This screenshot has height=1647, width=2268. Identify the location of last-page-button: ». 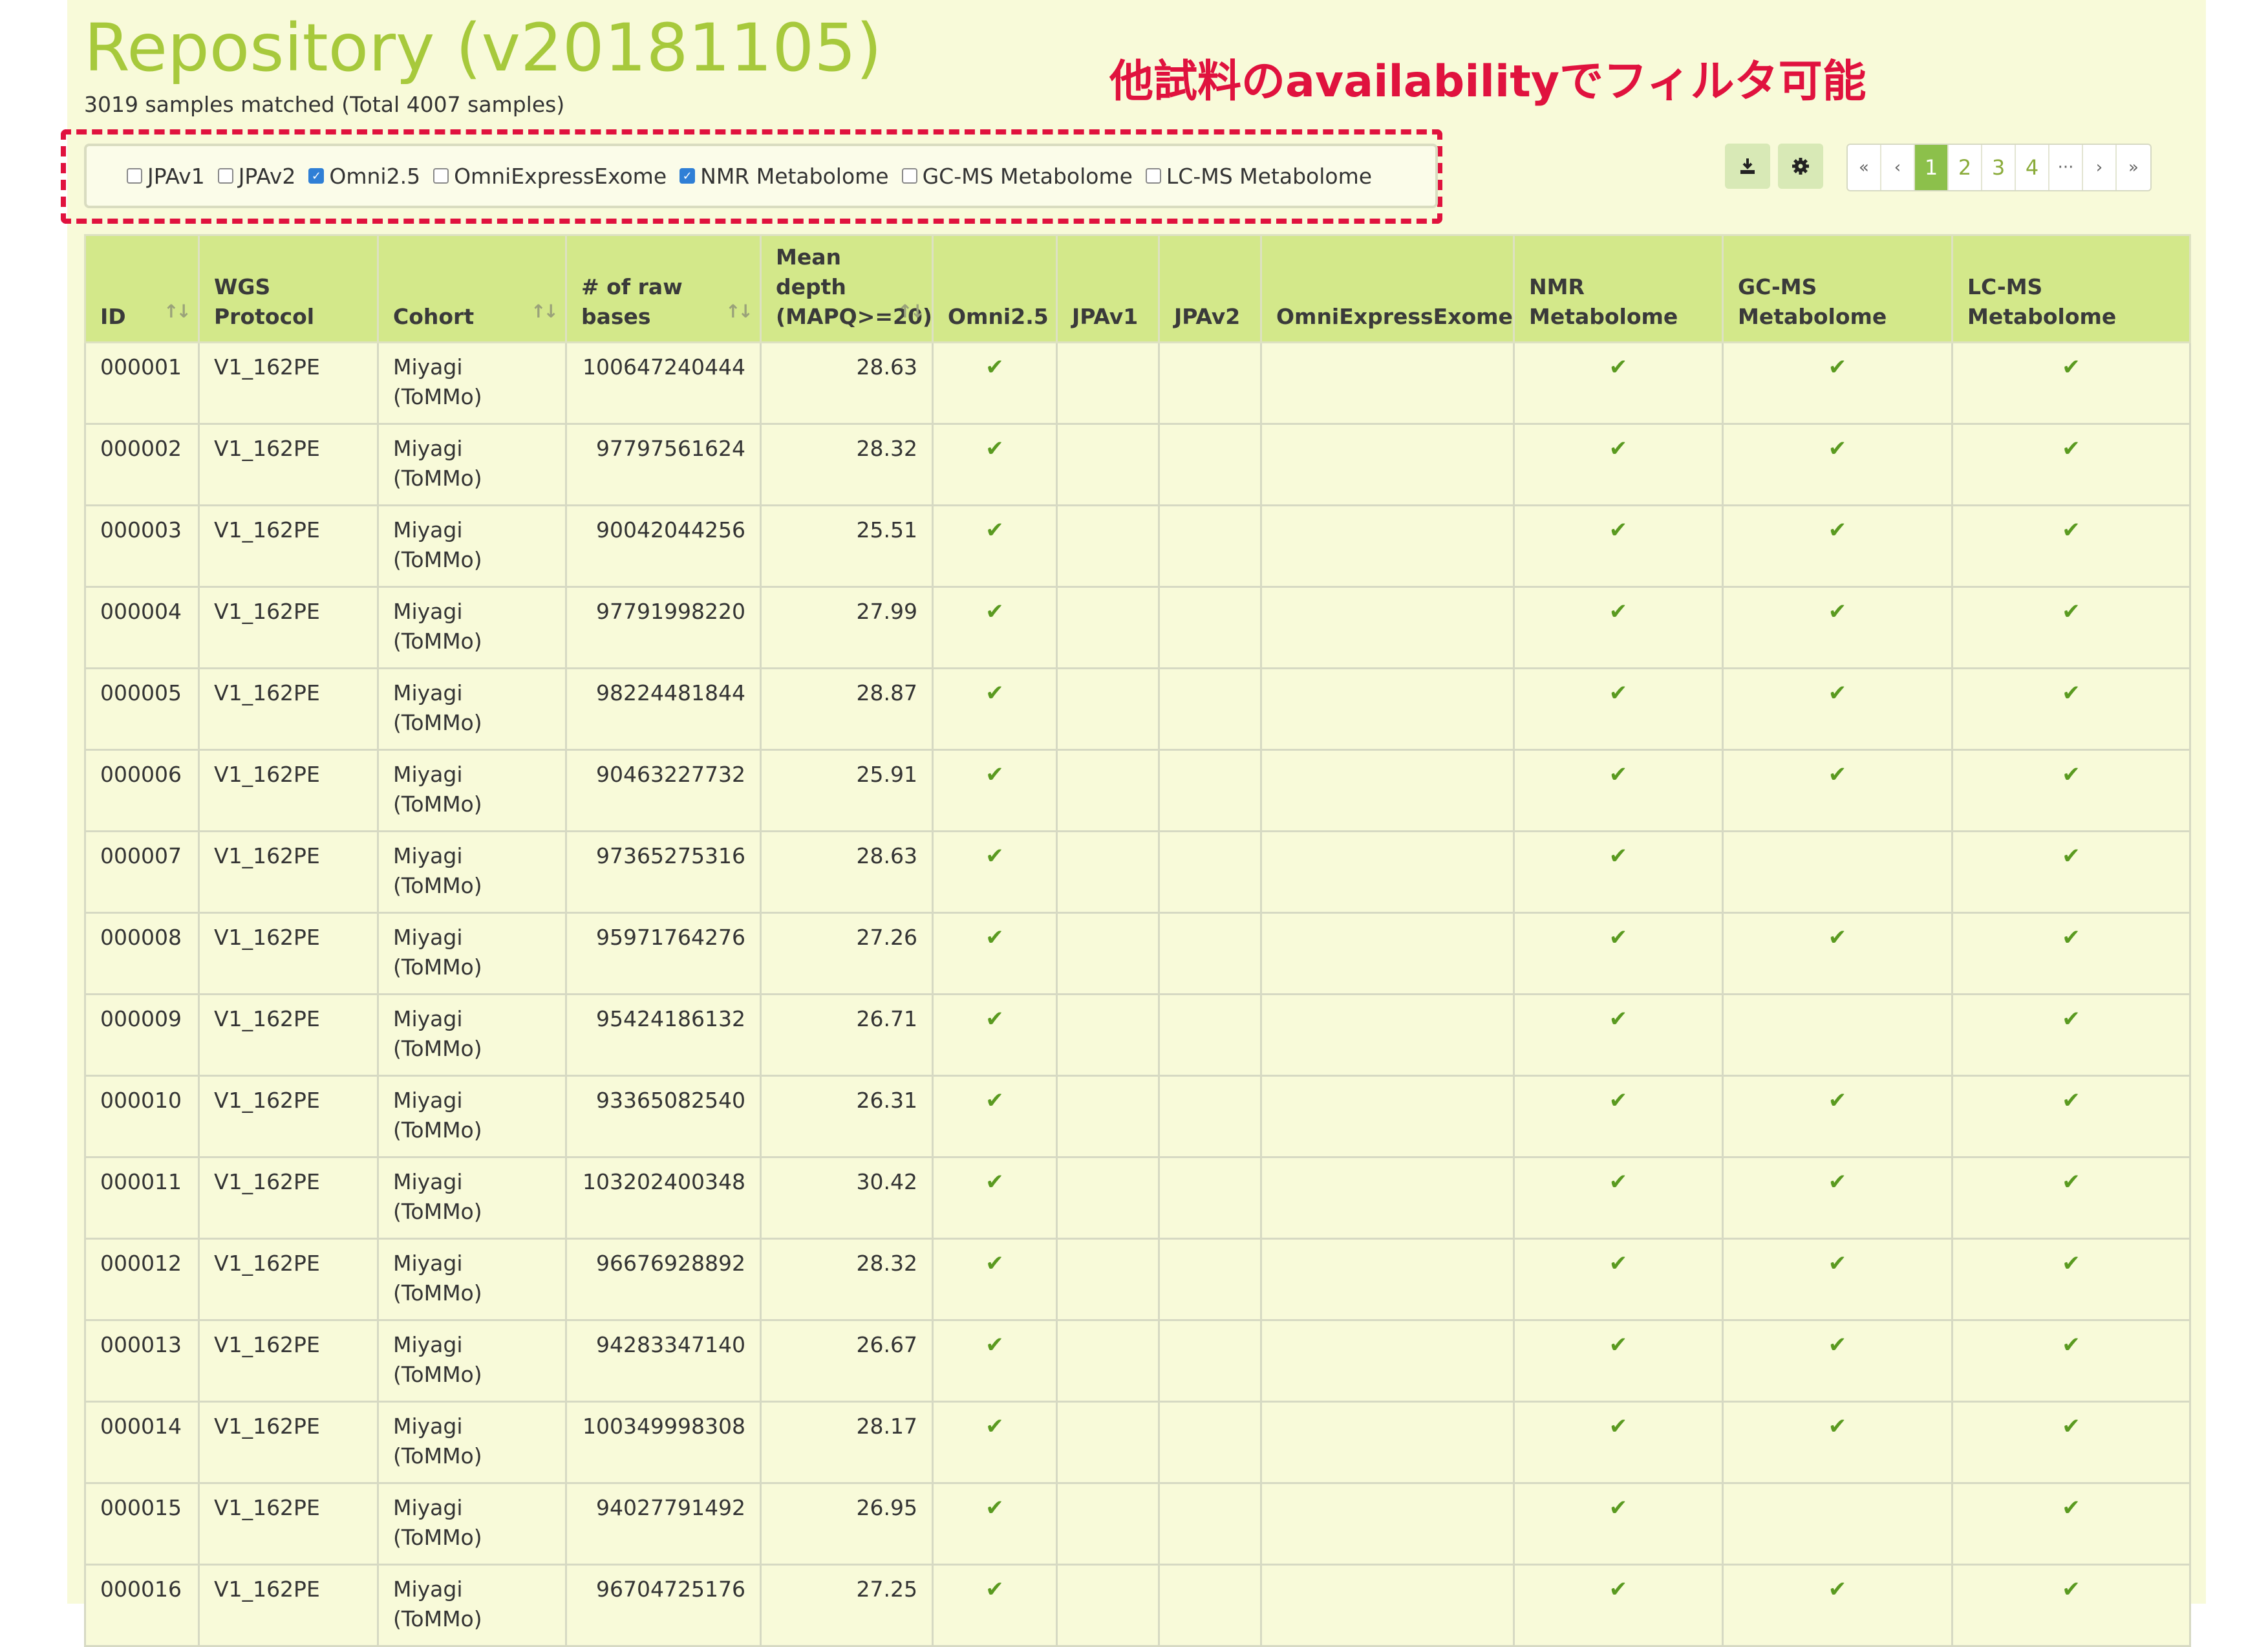
(2133, 167).